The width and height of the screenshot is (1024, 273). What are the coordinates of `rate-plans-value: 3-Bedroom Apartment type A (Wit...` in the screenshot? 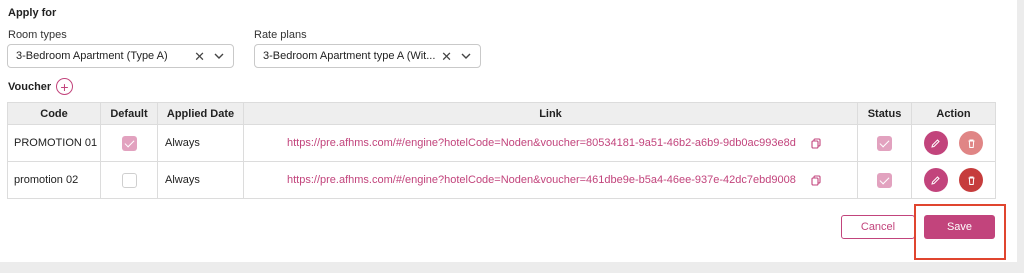 It's located at (349, 56).